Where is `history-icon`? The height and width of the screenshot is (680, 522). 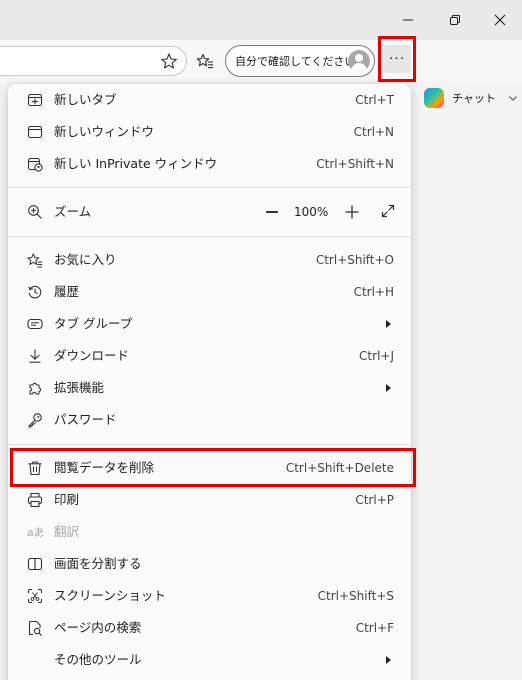
history-icon is located at coordinates (35, 292).